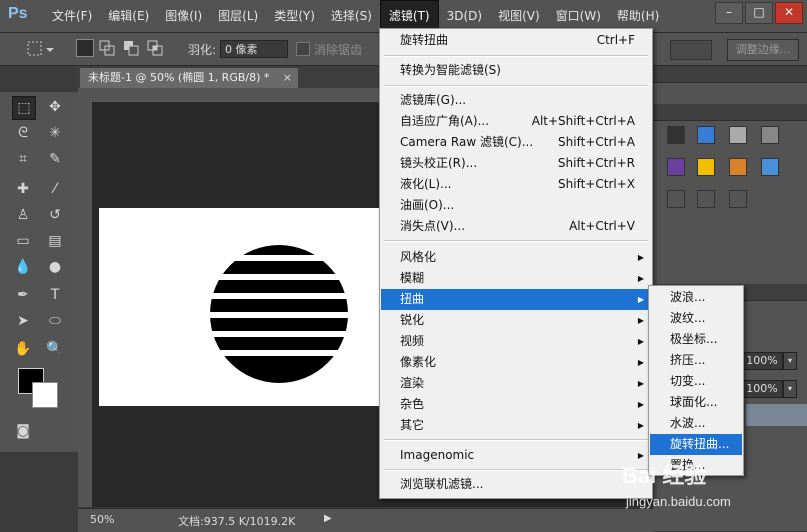 Image resolution: width=807 pixels, height=532 pixels. Describe the element at coordinates (516, 299) in the screenshot. I see `filter-distort: 扭曲 ▶` at that location.